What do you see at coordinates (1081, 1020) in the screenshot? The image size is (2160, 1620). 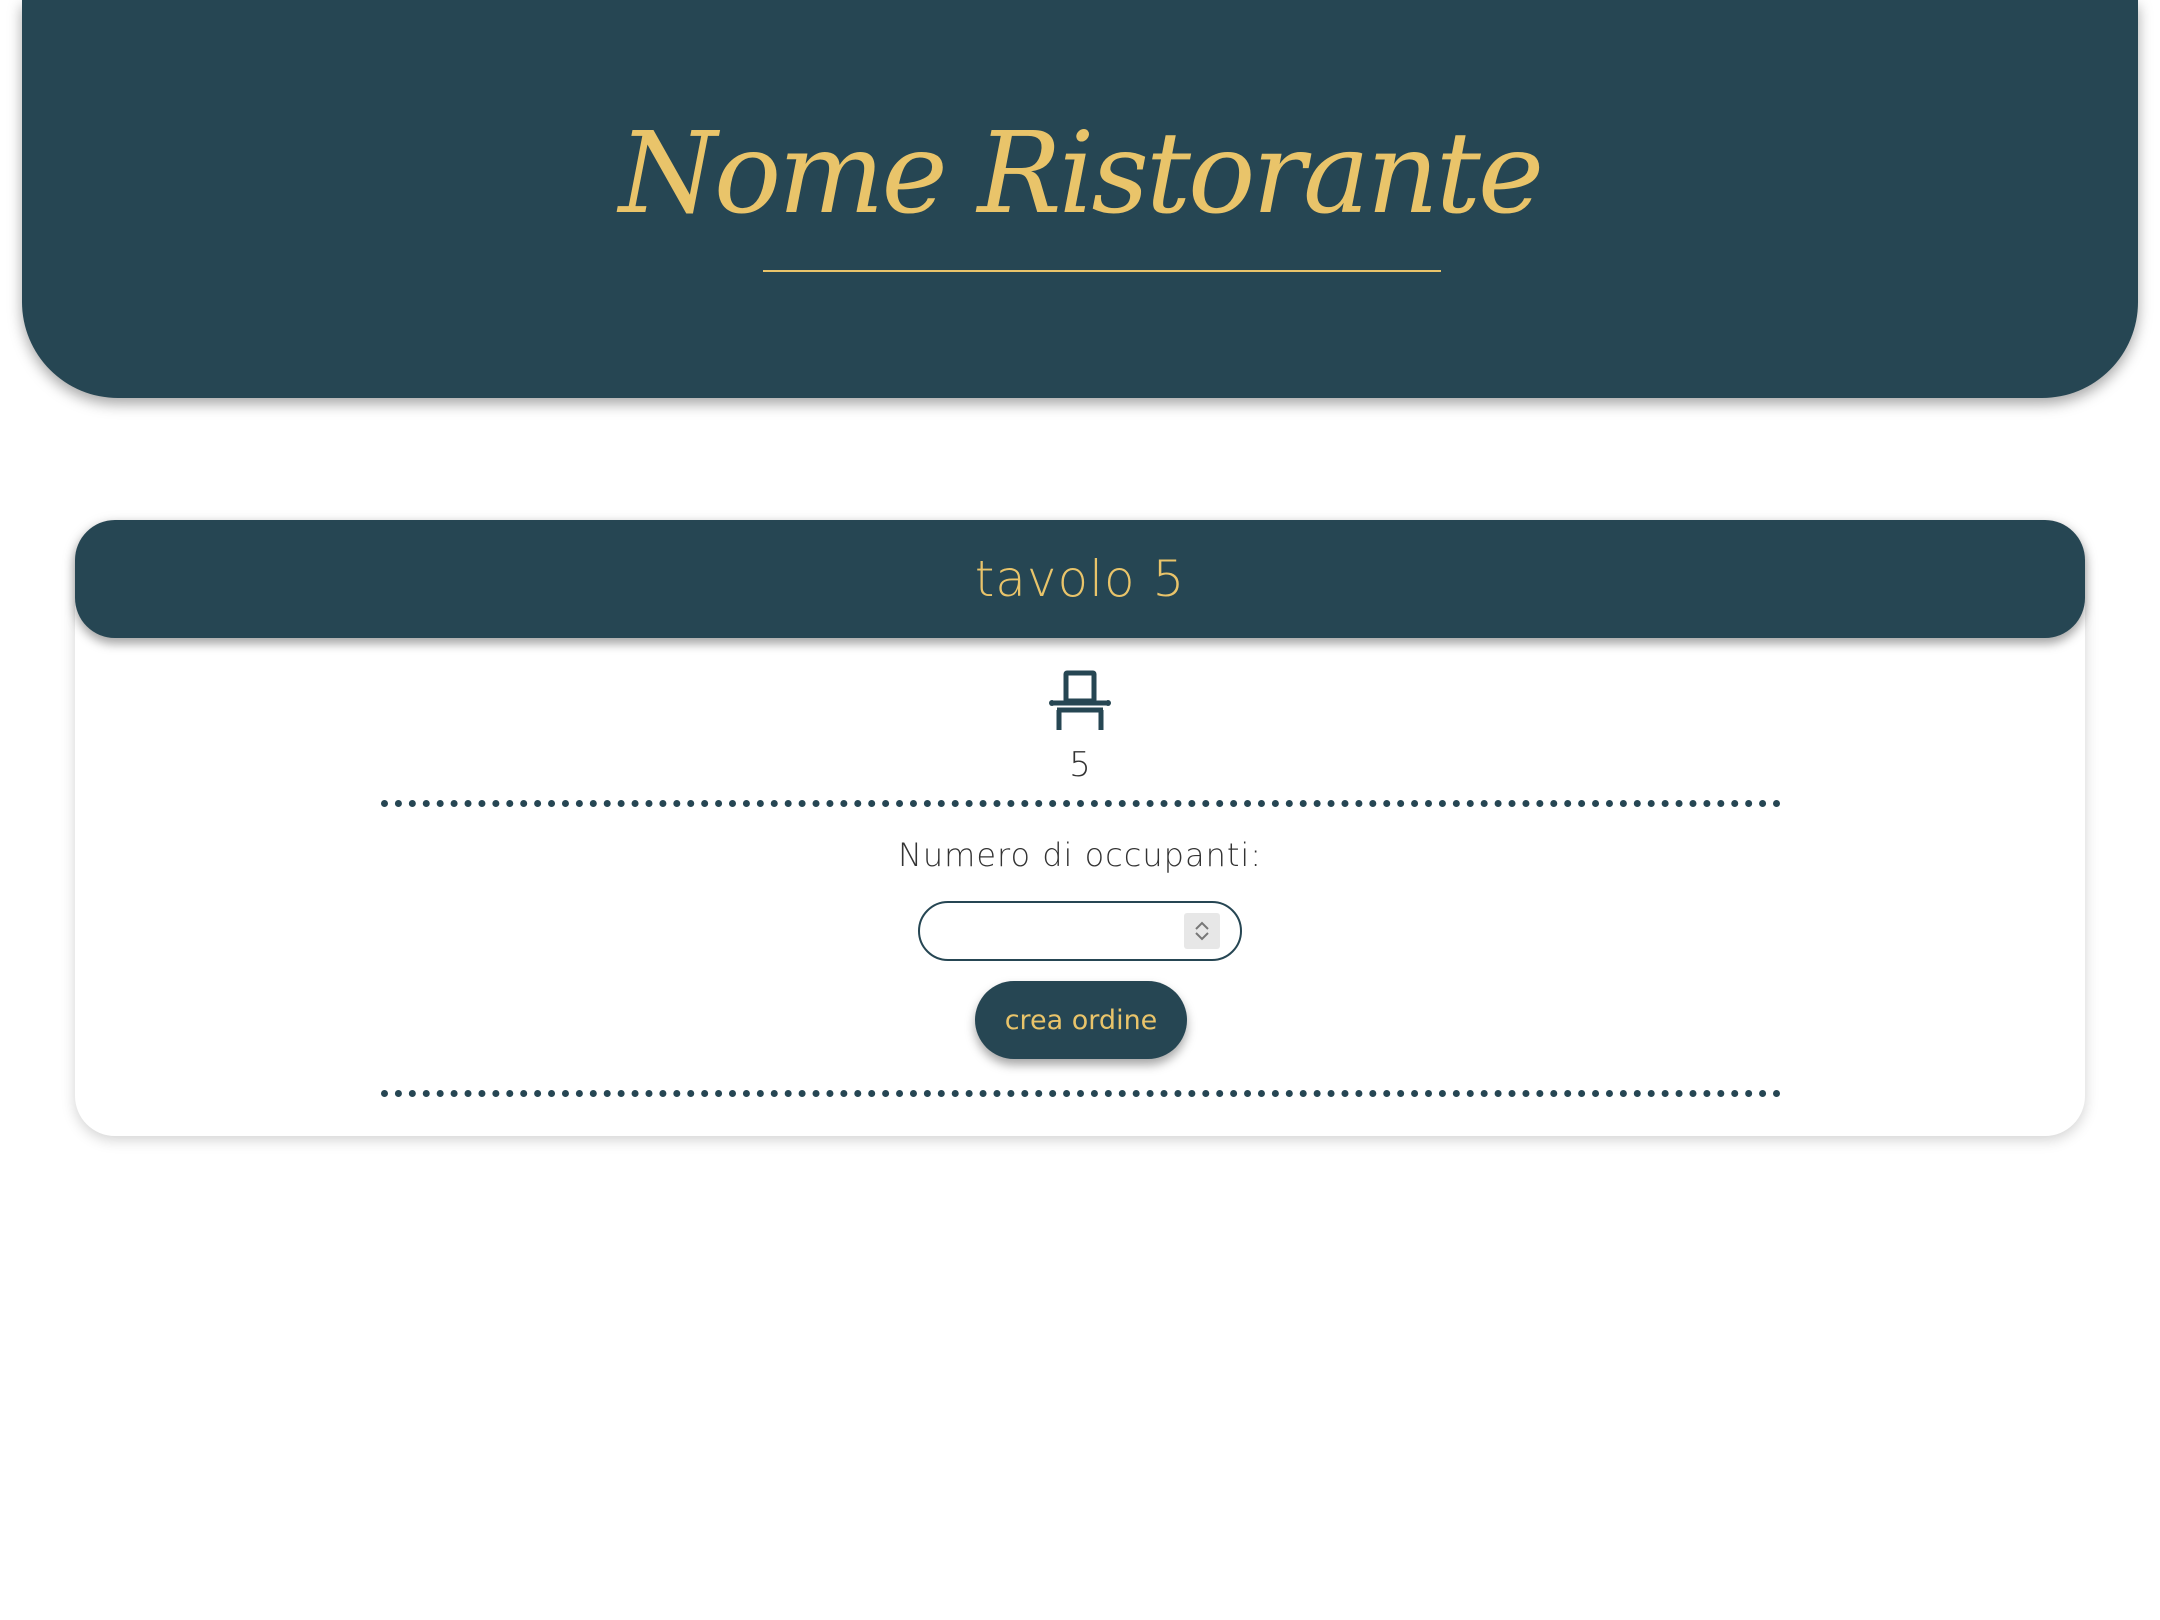 I see `create-order-button: crea ordine` at bounding box center [1081, 1020].